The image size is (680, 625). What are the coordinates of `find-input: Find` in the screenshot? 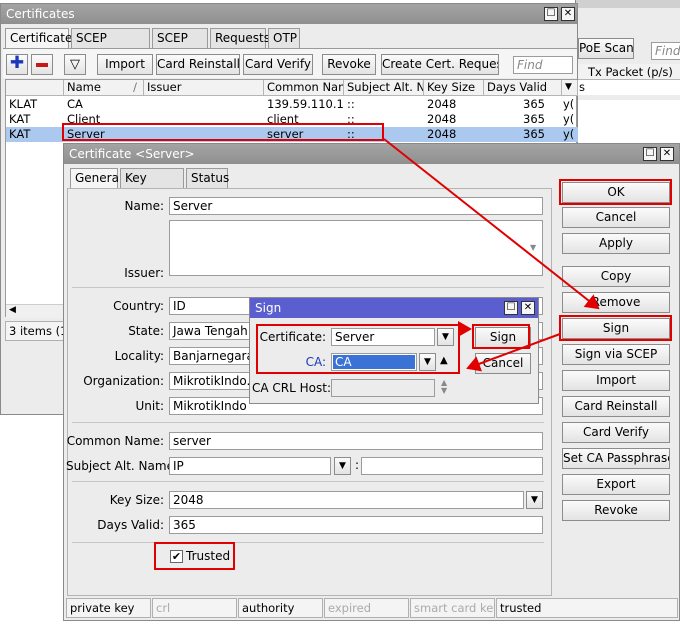 It's located at (543, 65).